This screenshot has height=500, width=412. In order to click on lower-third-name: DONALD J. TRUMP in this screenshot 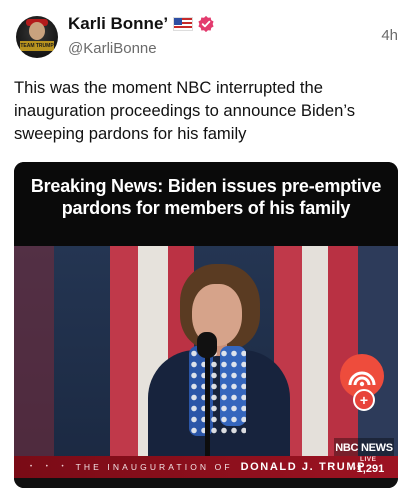, I will do `click(303, 467)`.